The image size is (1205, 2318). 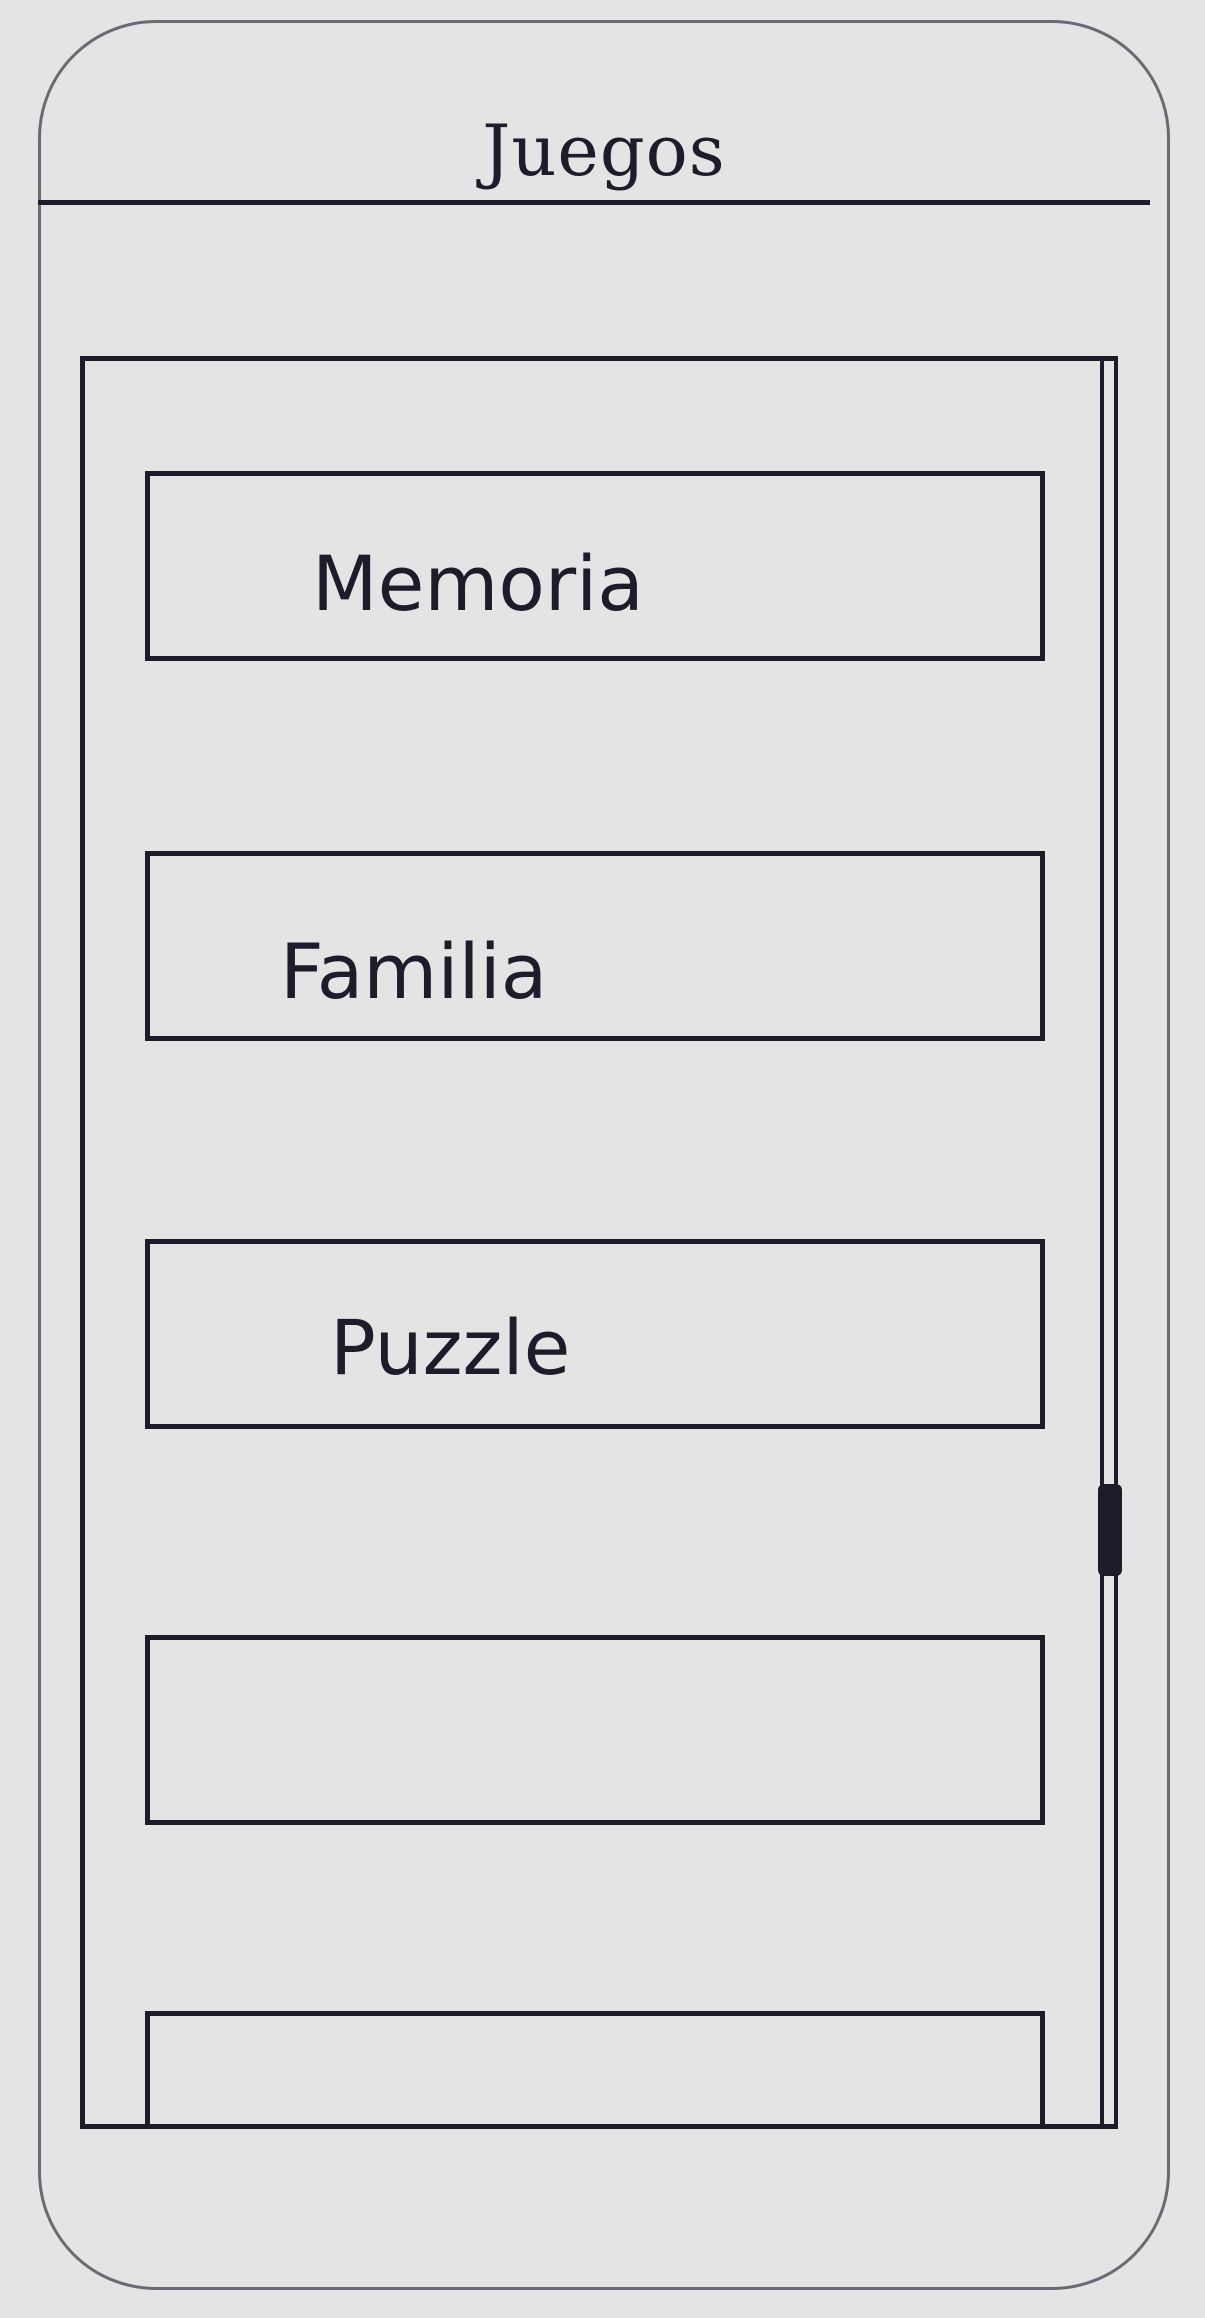 What do you see at coordinates (414, 971) in the screenshot?
I see `game-button-label: Familia` at bounding box center [414, 971].